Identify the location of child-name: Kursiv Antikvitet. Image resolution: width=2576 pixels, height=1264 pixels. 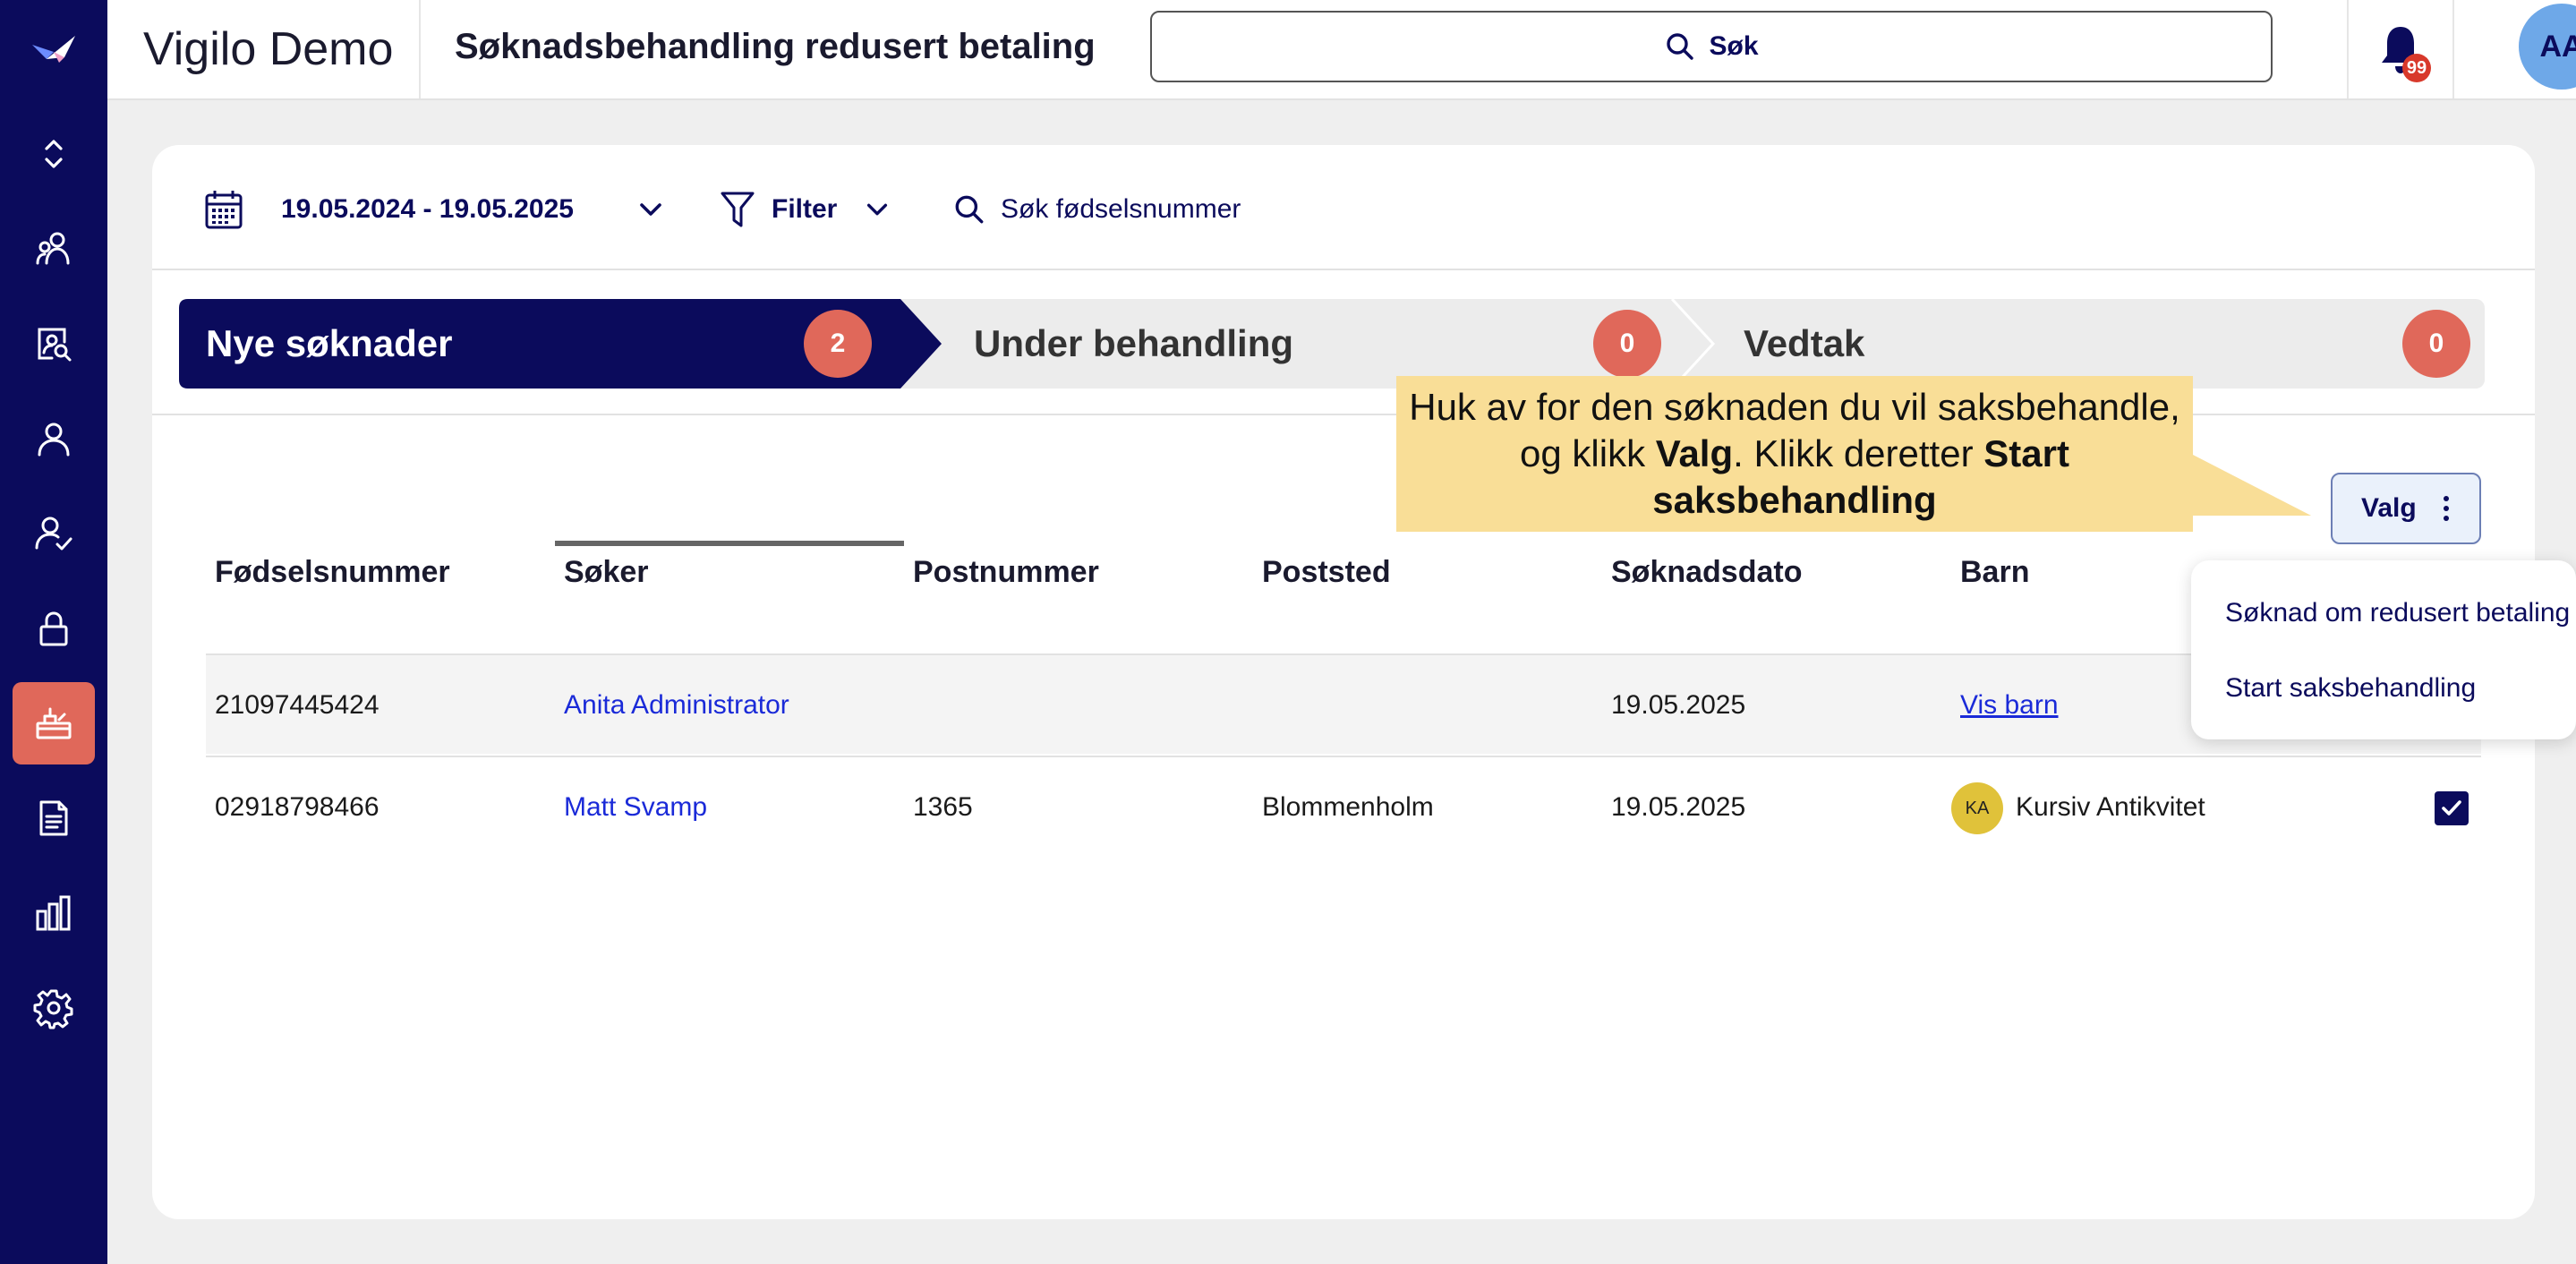
(2110, 807).